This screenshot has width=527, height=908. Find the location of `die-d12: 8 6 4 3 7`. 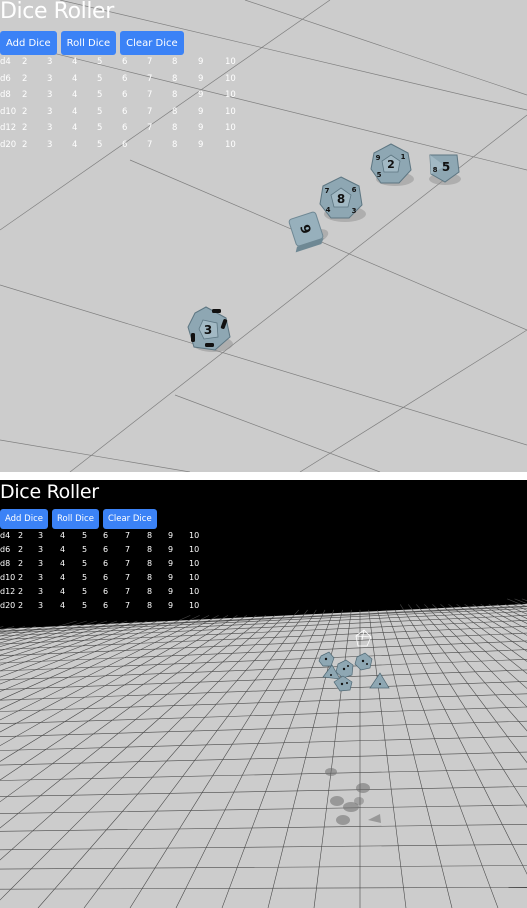

die-d12: 8 6 4 3 7 is located at coordinates (342, 199).